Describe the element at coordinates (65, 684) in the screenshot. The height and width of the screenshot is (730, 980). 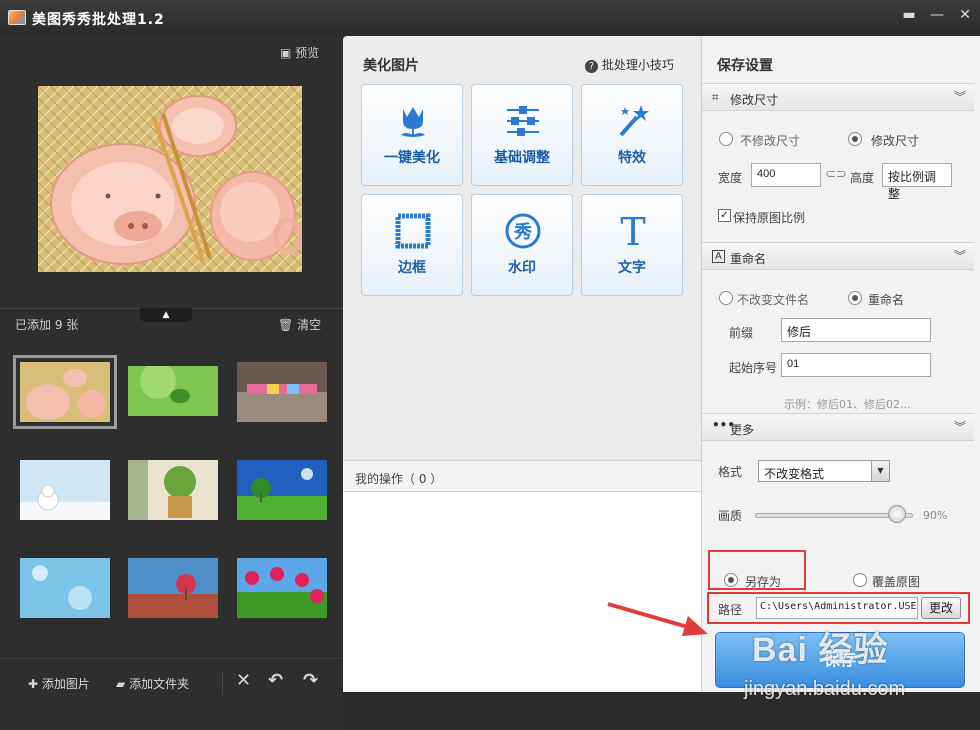
I see `add-image-label: 添加图片` at that location.